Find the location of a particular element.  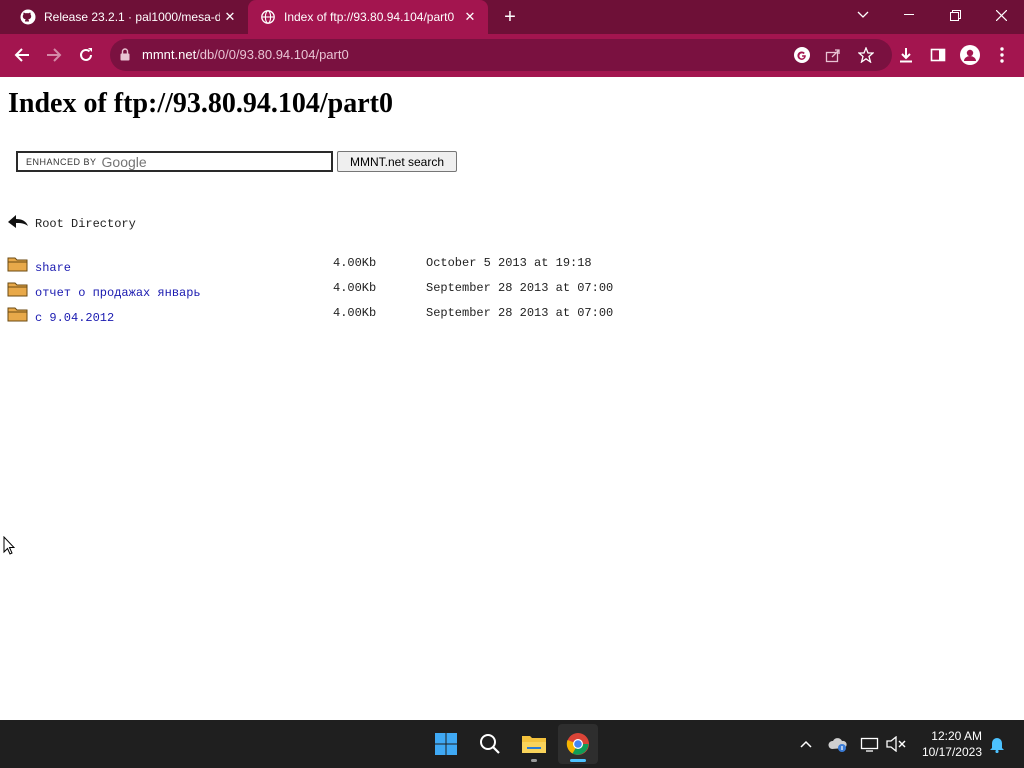

entry-link: отчет о продажах январь is located at coordinates (118, 293).